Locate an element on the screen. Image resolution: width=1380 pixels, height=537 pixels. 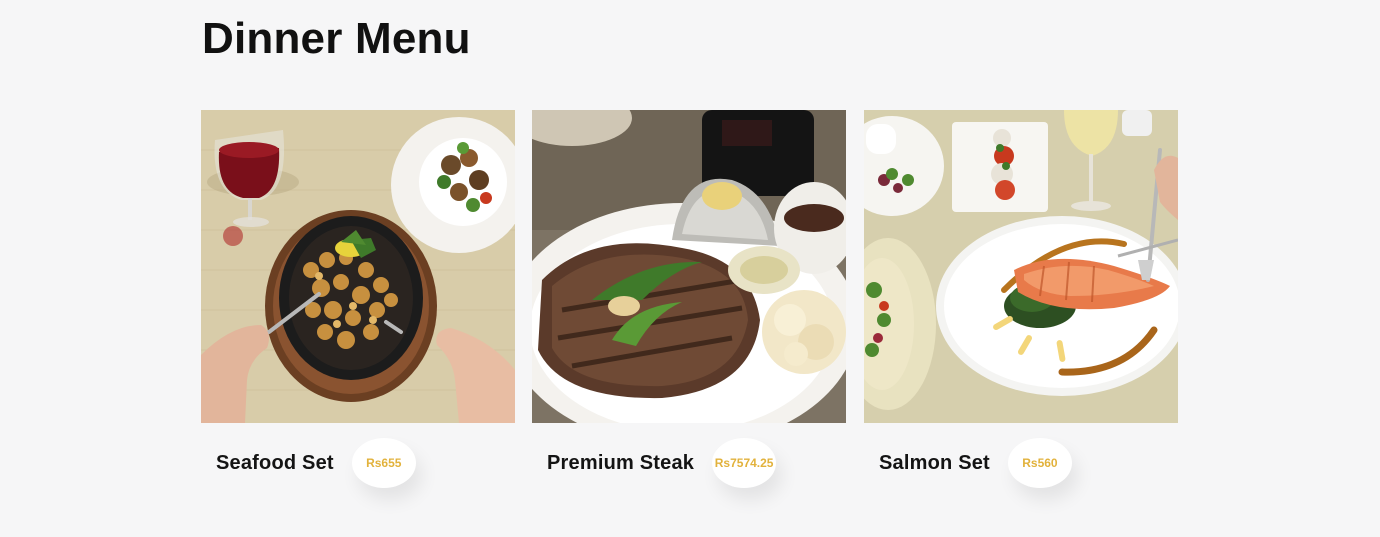
seafood-set-photo is located at coordinates (358, 266).